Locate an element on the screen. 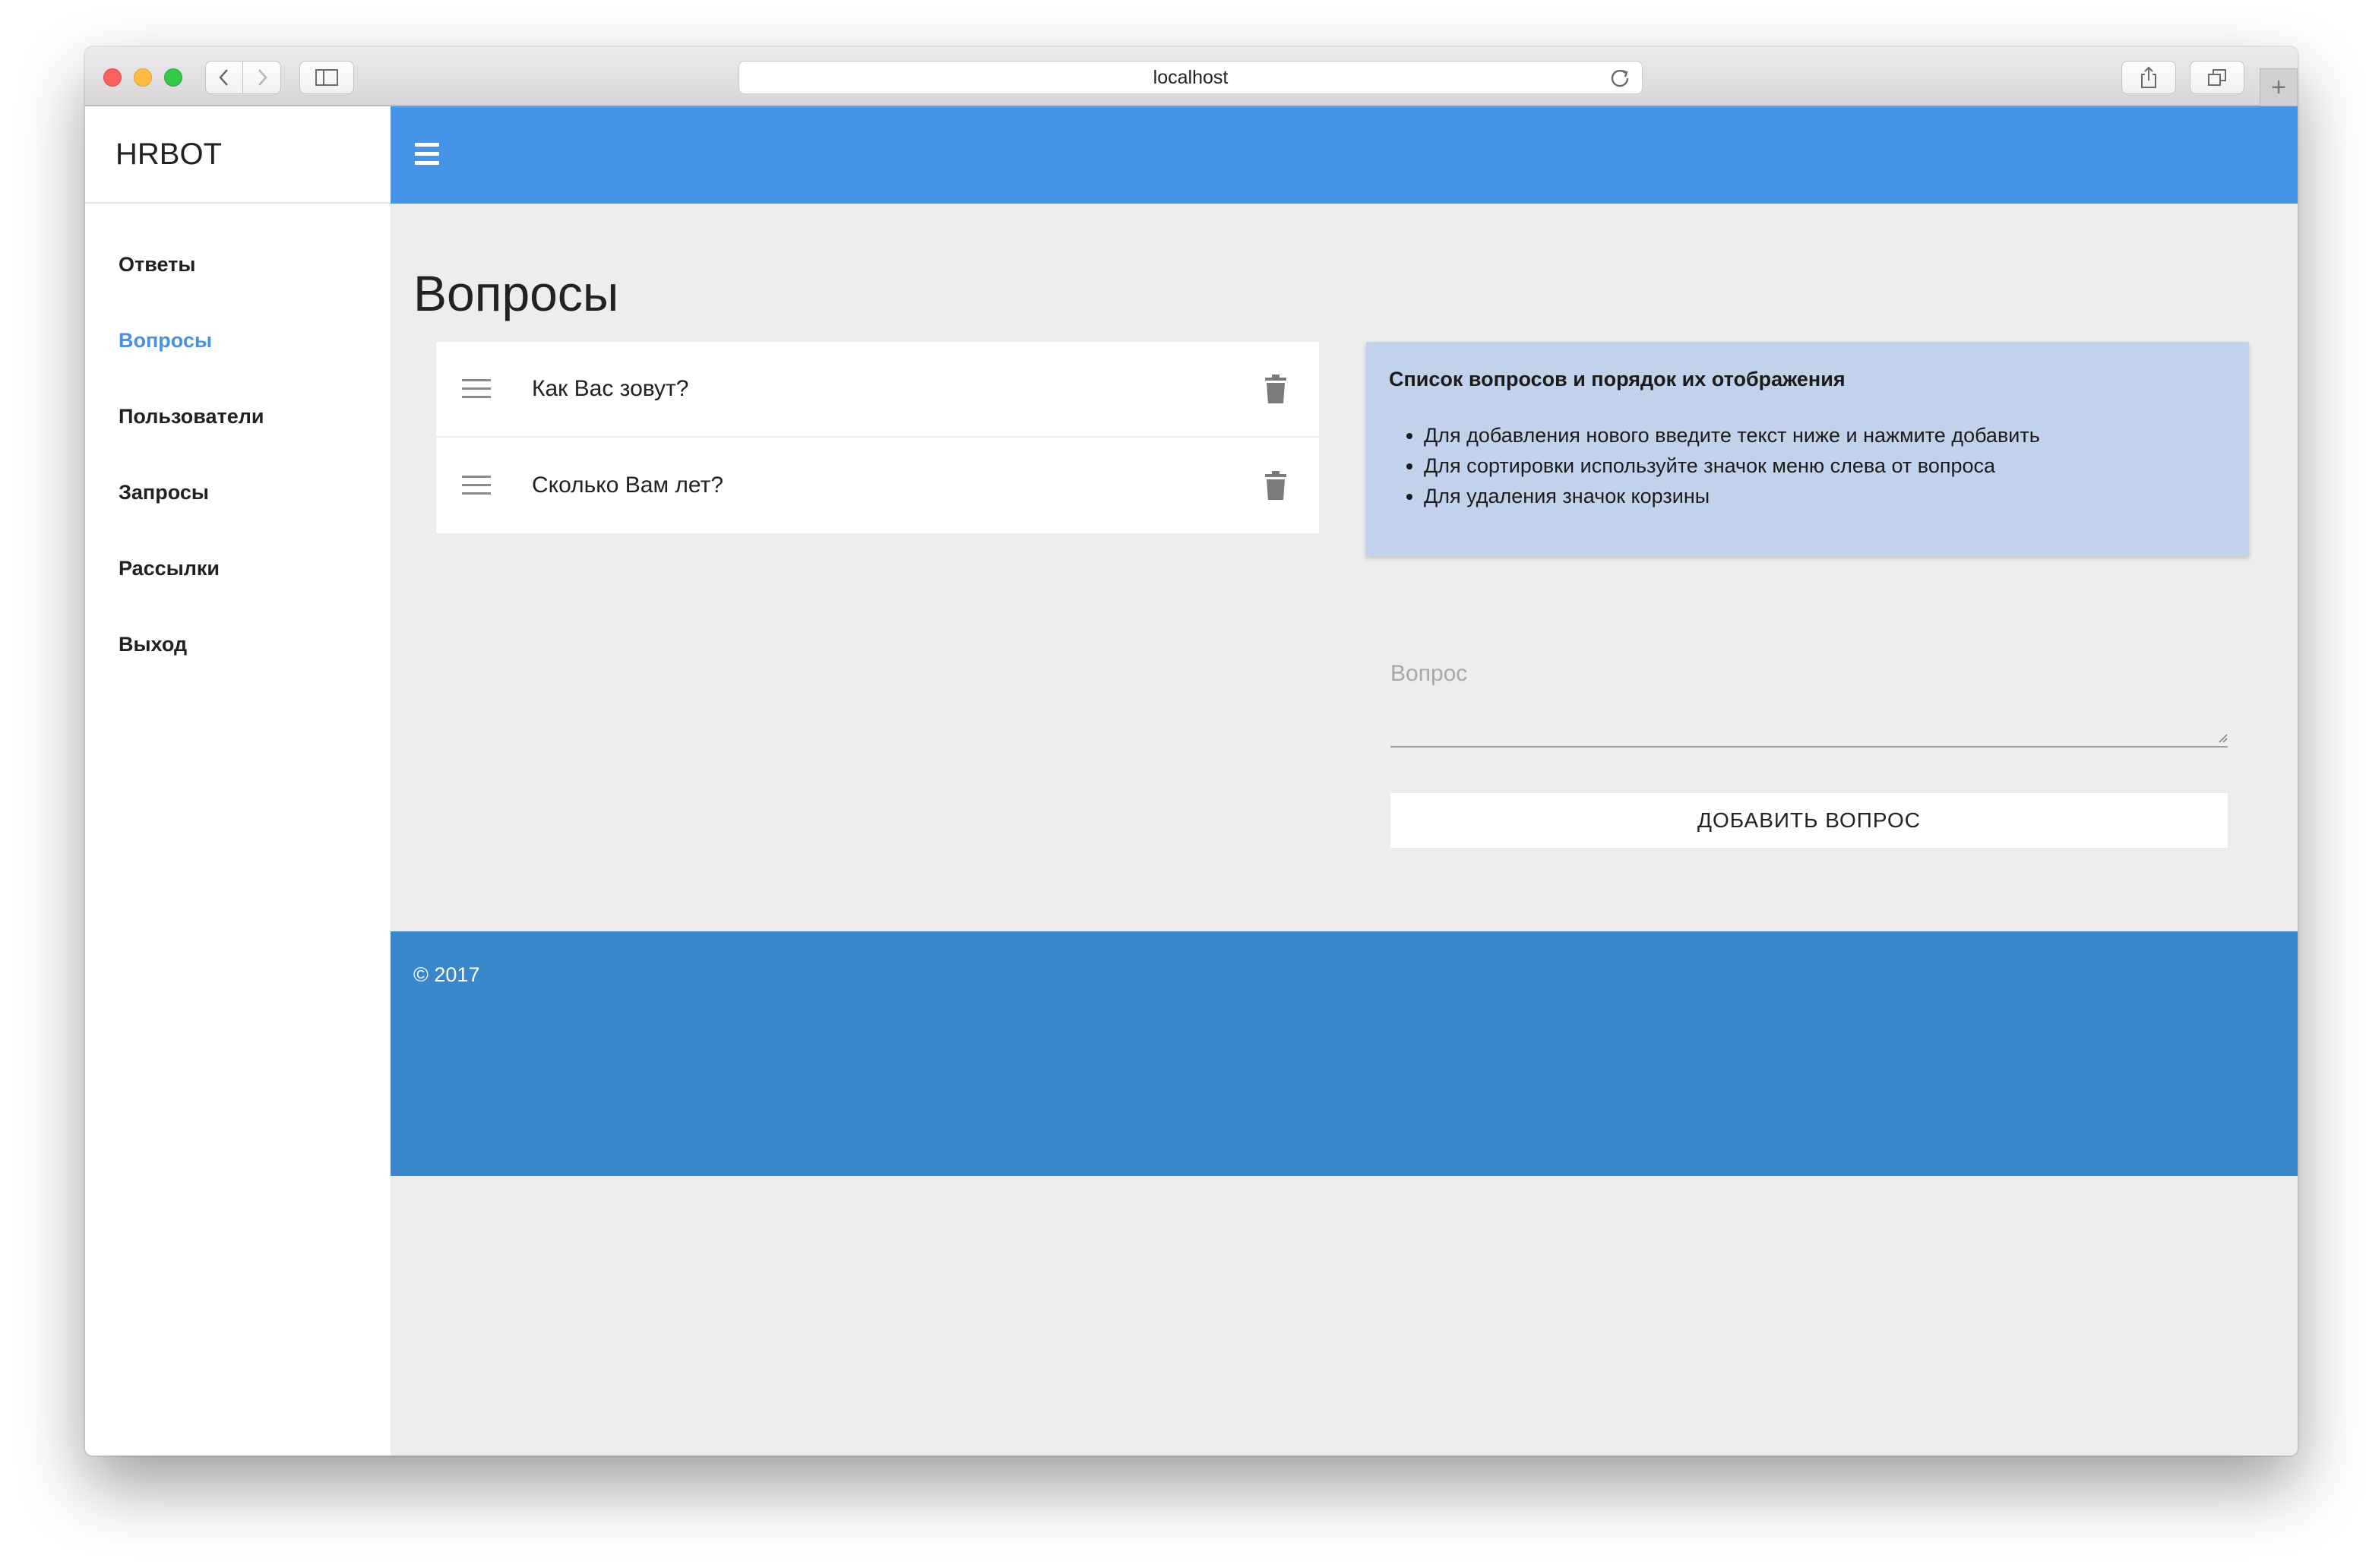  resize-handle-icon is located at coordinates (2222, 737).